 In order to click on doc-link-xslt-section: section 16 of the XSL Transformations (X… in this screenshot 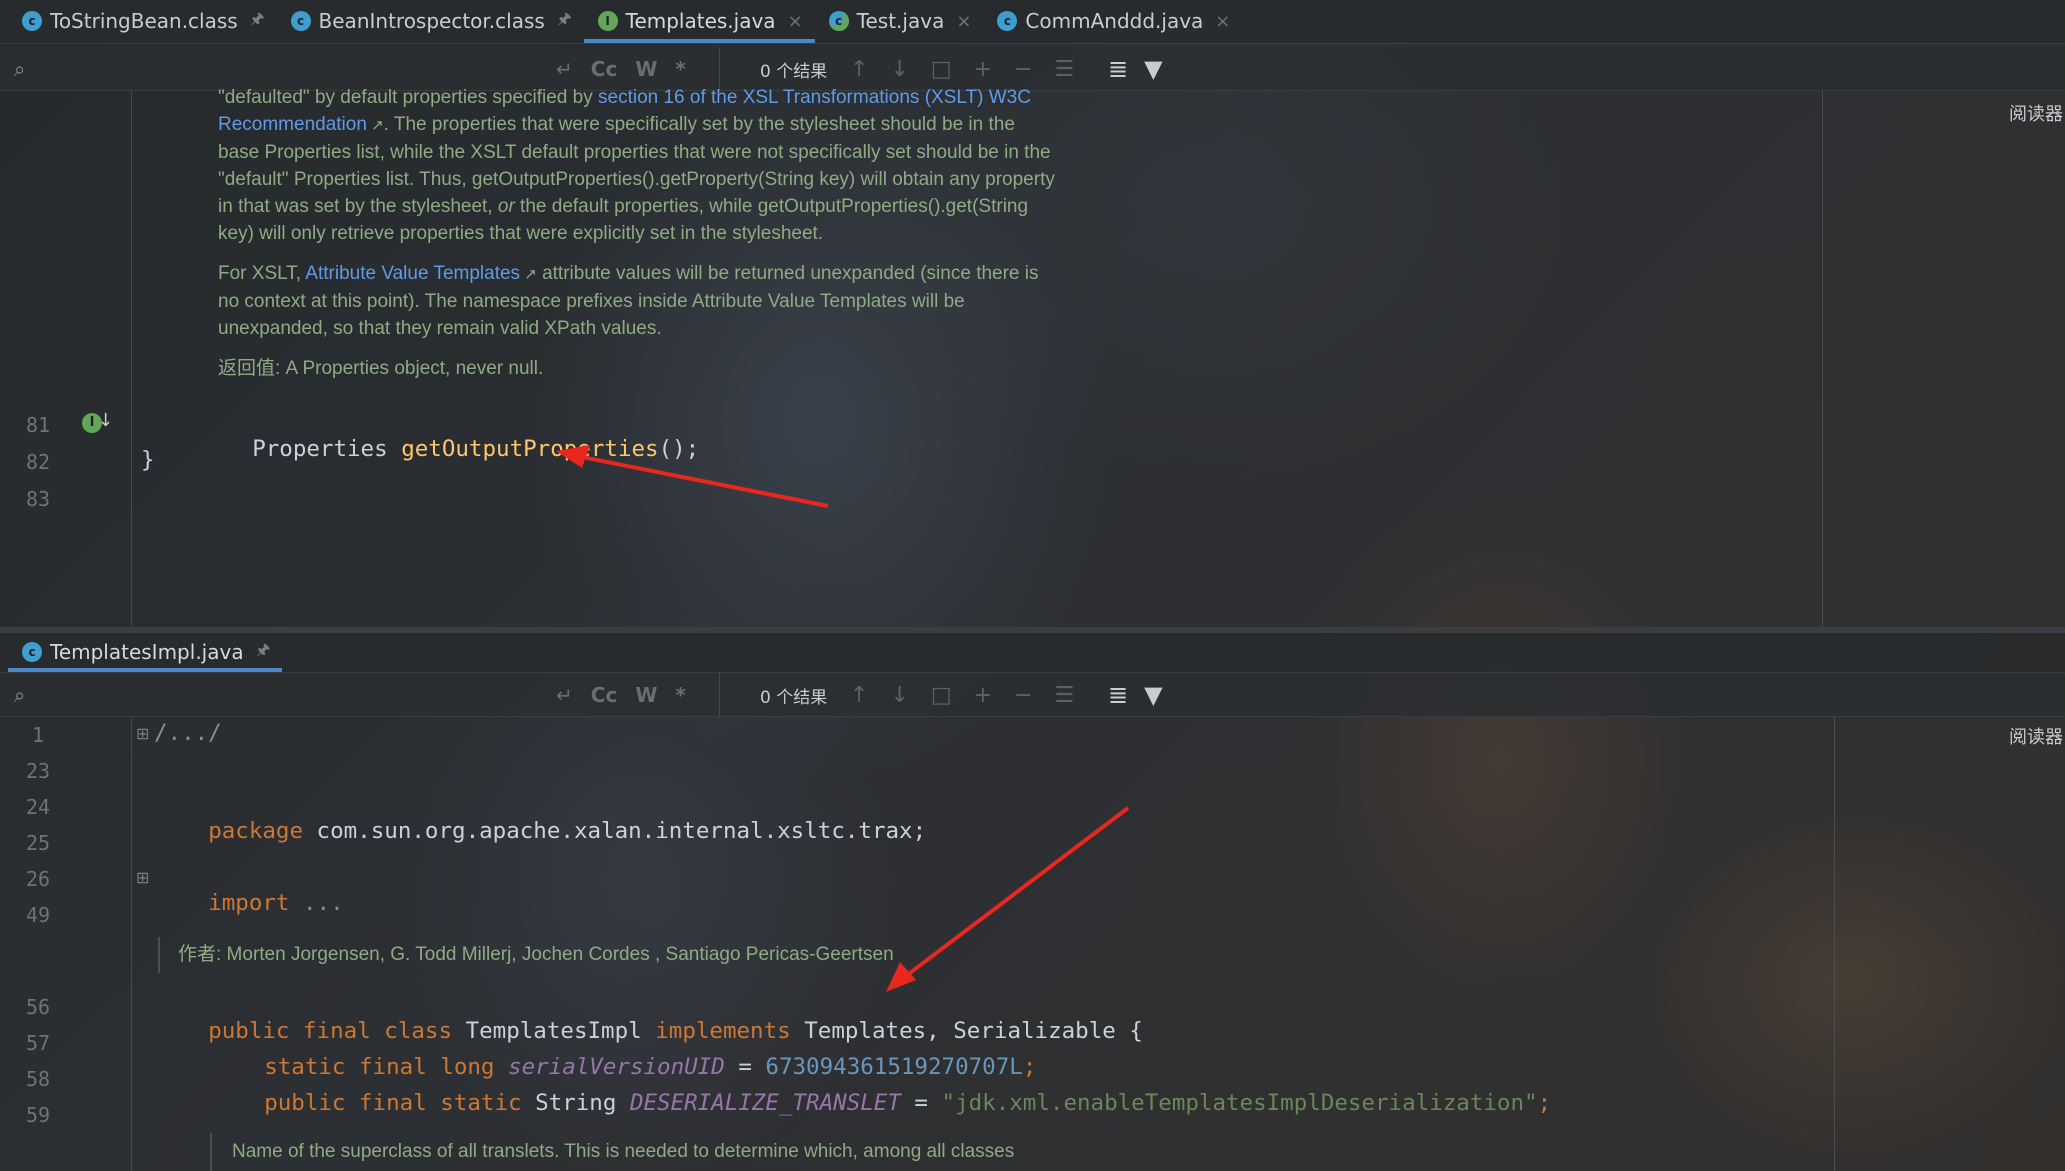, I will do `click(814, 97)`.